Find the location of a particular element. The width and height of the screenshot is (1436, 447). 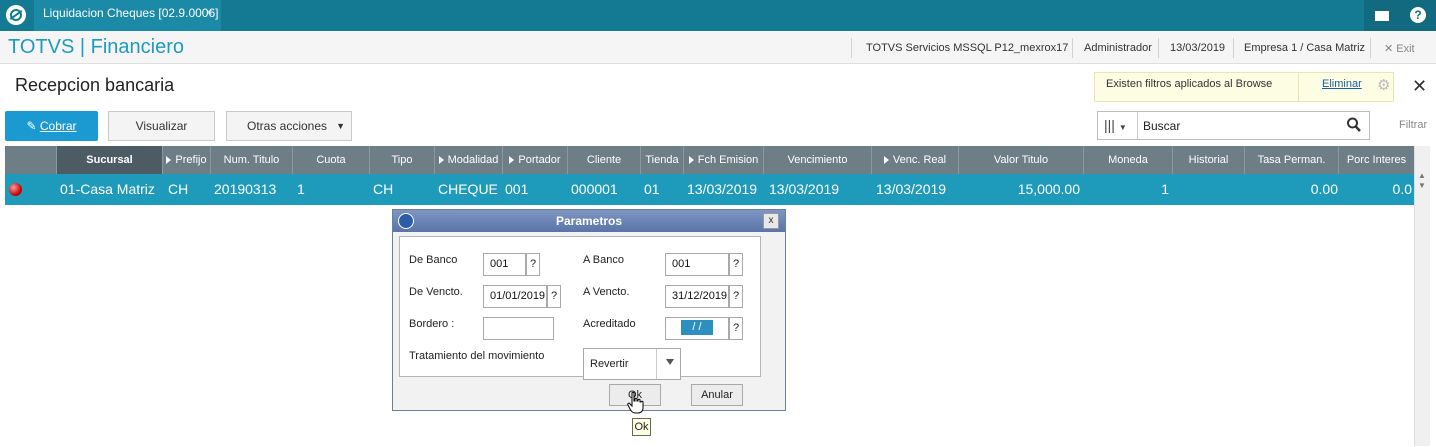

de-banco-field: 001 is located at coordinates (504, 264).